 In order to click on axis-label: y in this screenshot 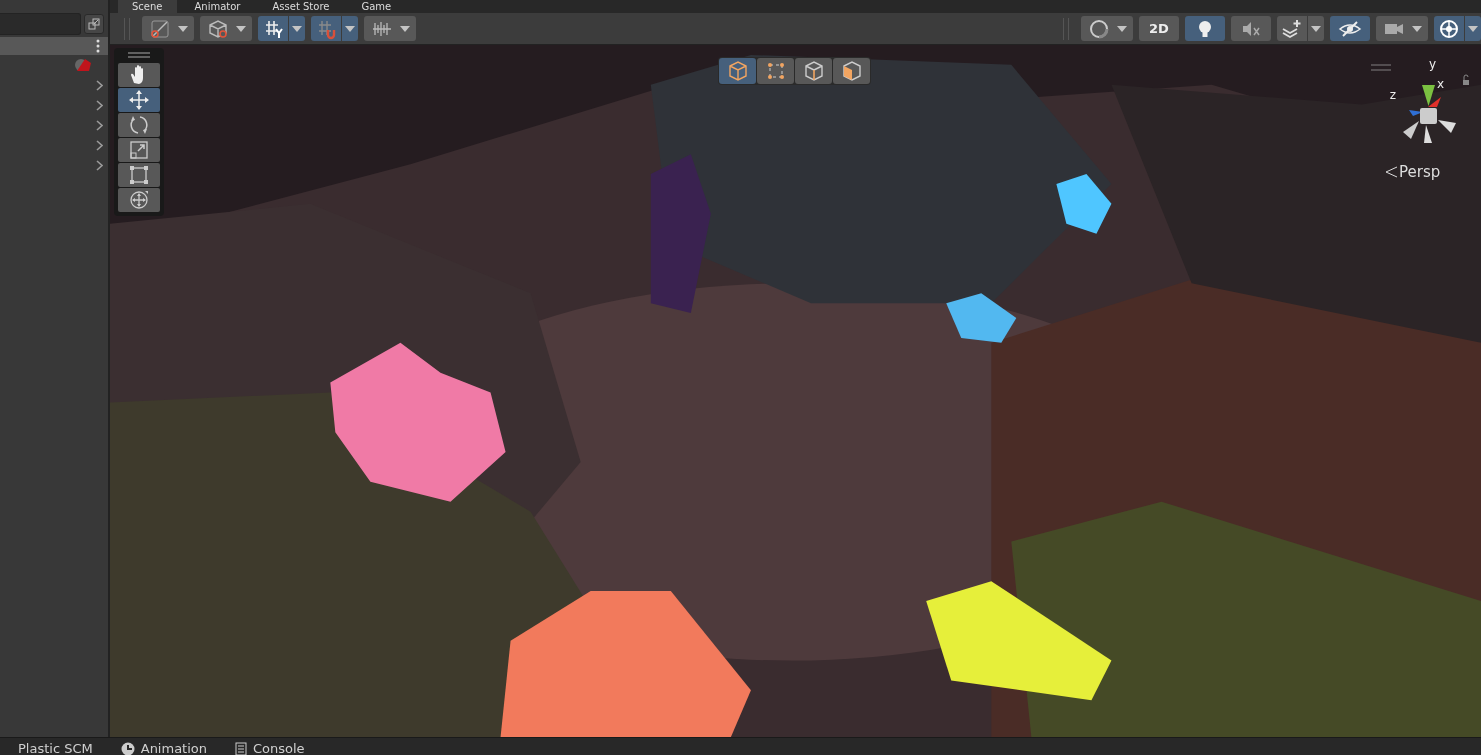, I will do `click(1432, 64)`.